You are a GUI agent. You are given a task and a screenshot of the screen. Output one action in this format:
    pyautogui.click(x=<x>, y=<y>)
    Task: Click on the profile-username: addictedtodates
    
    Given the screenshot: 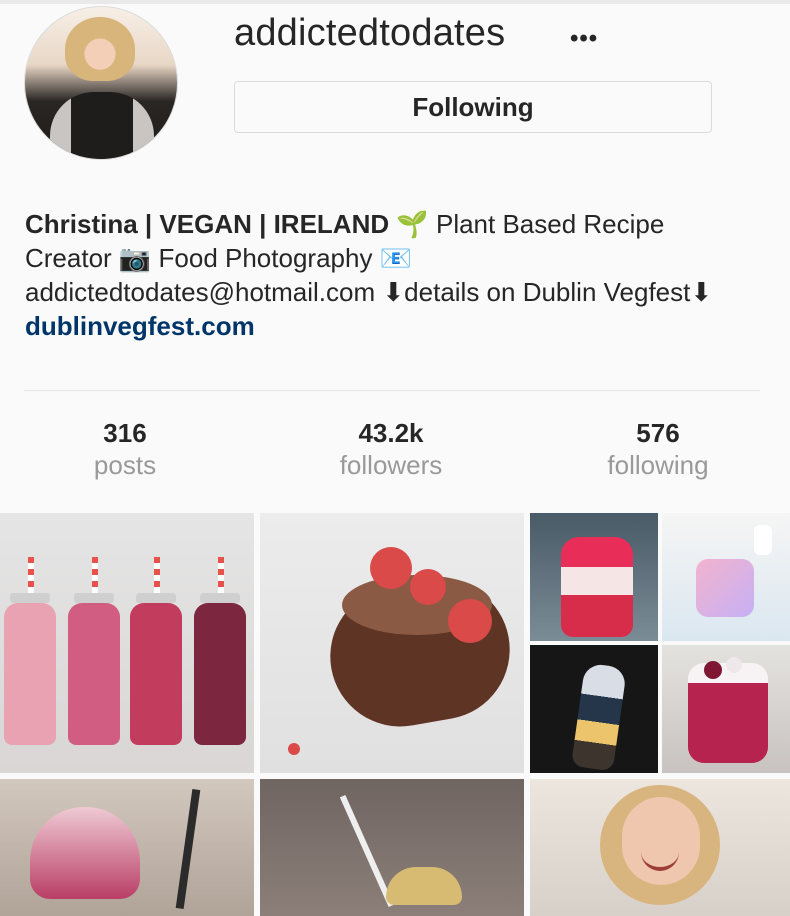 What is the action you would take?
    pyautogui.click(x=370, y=33)
    